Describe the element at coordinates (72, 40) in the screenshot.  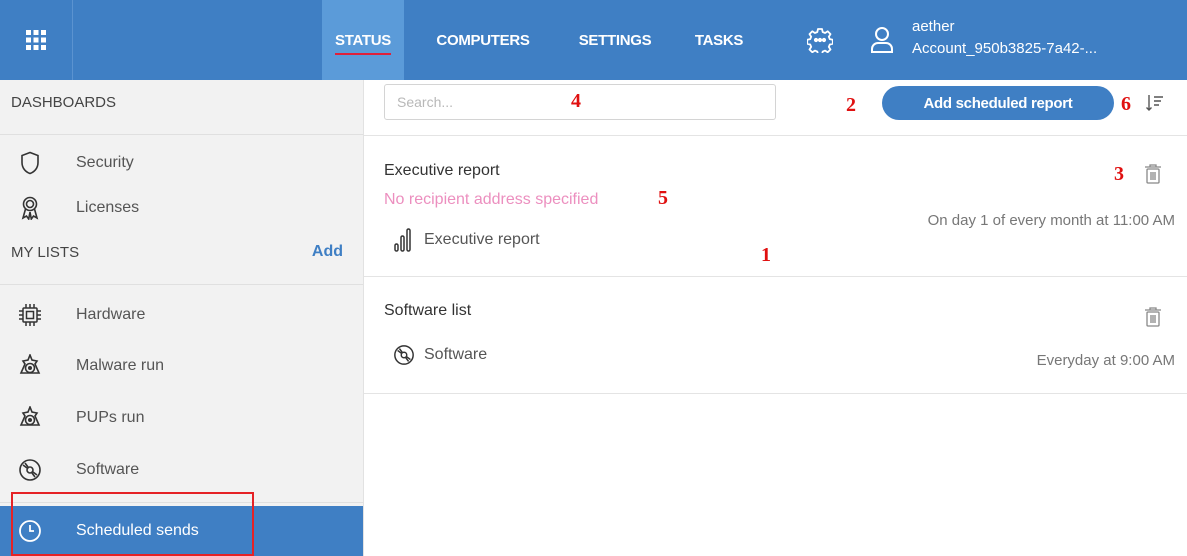
I see `top-divider` at that location.